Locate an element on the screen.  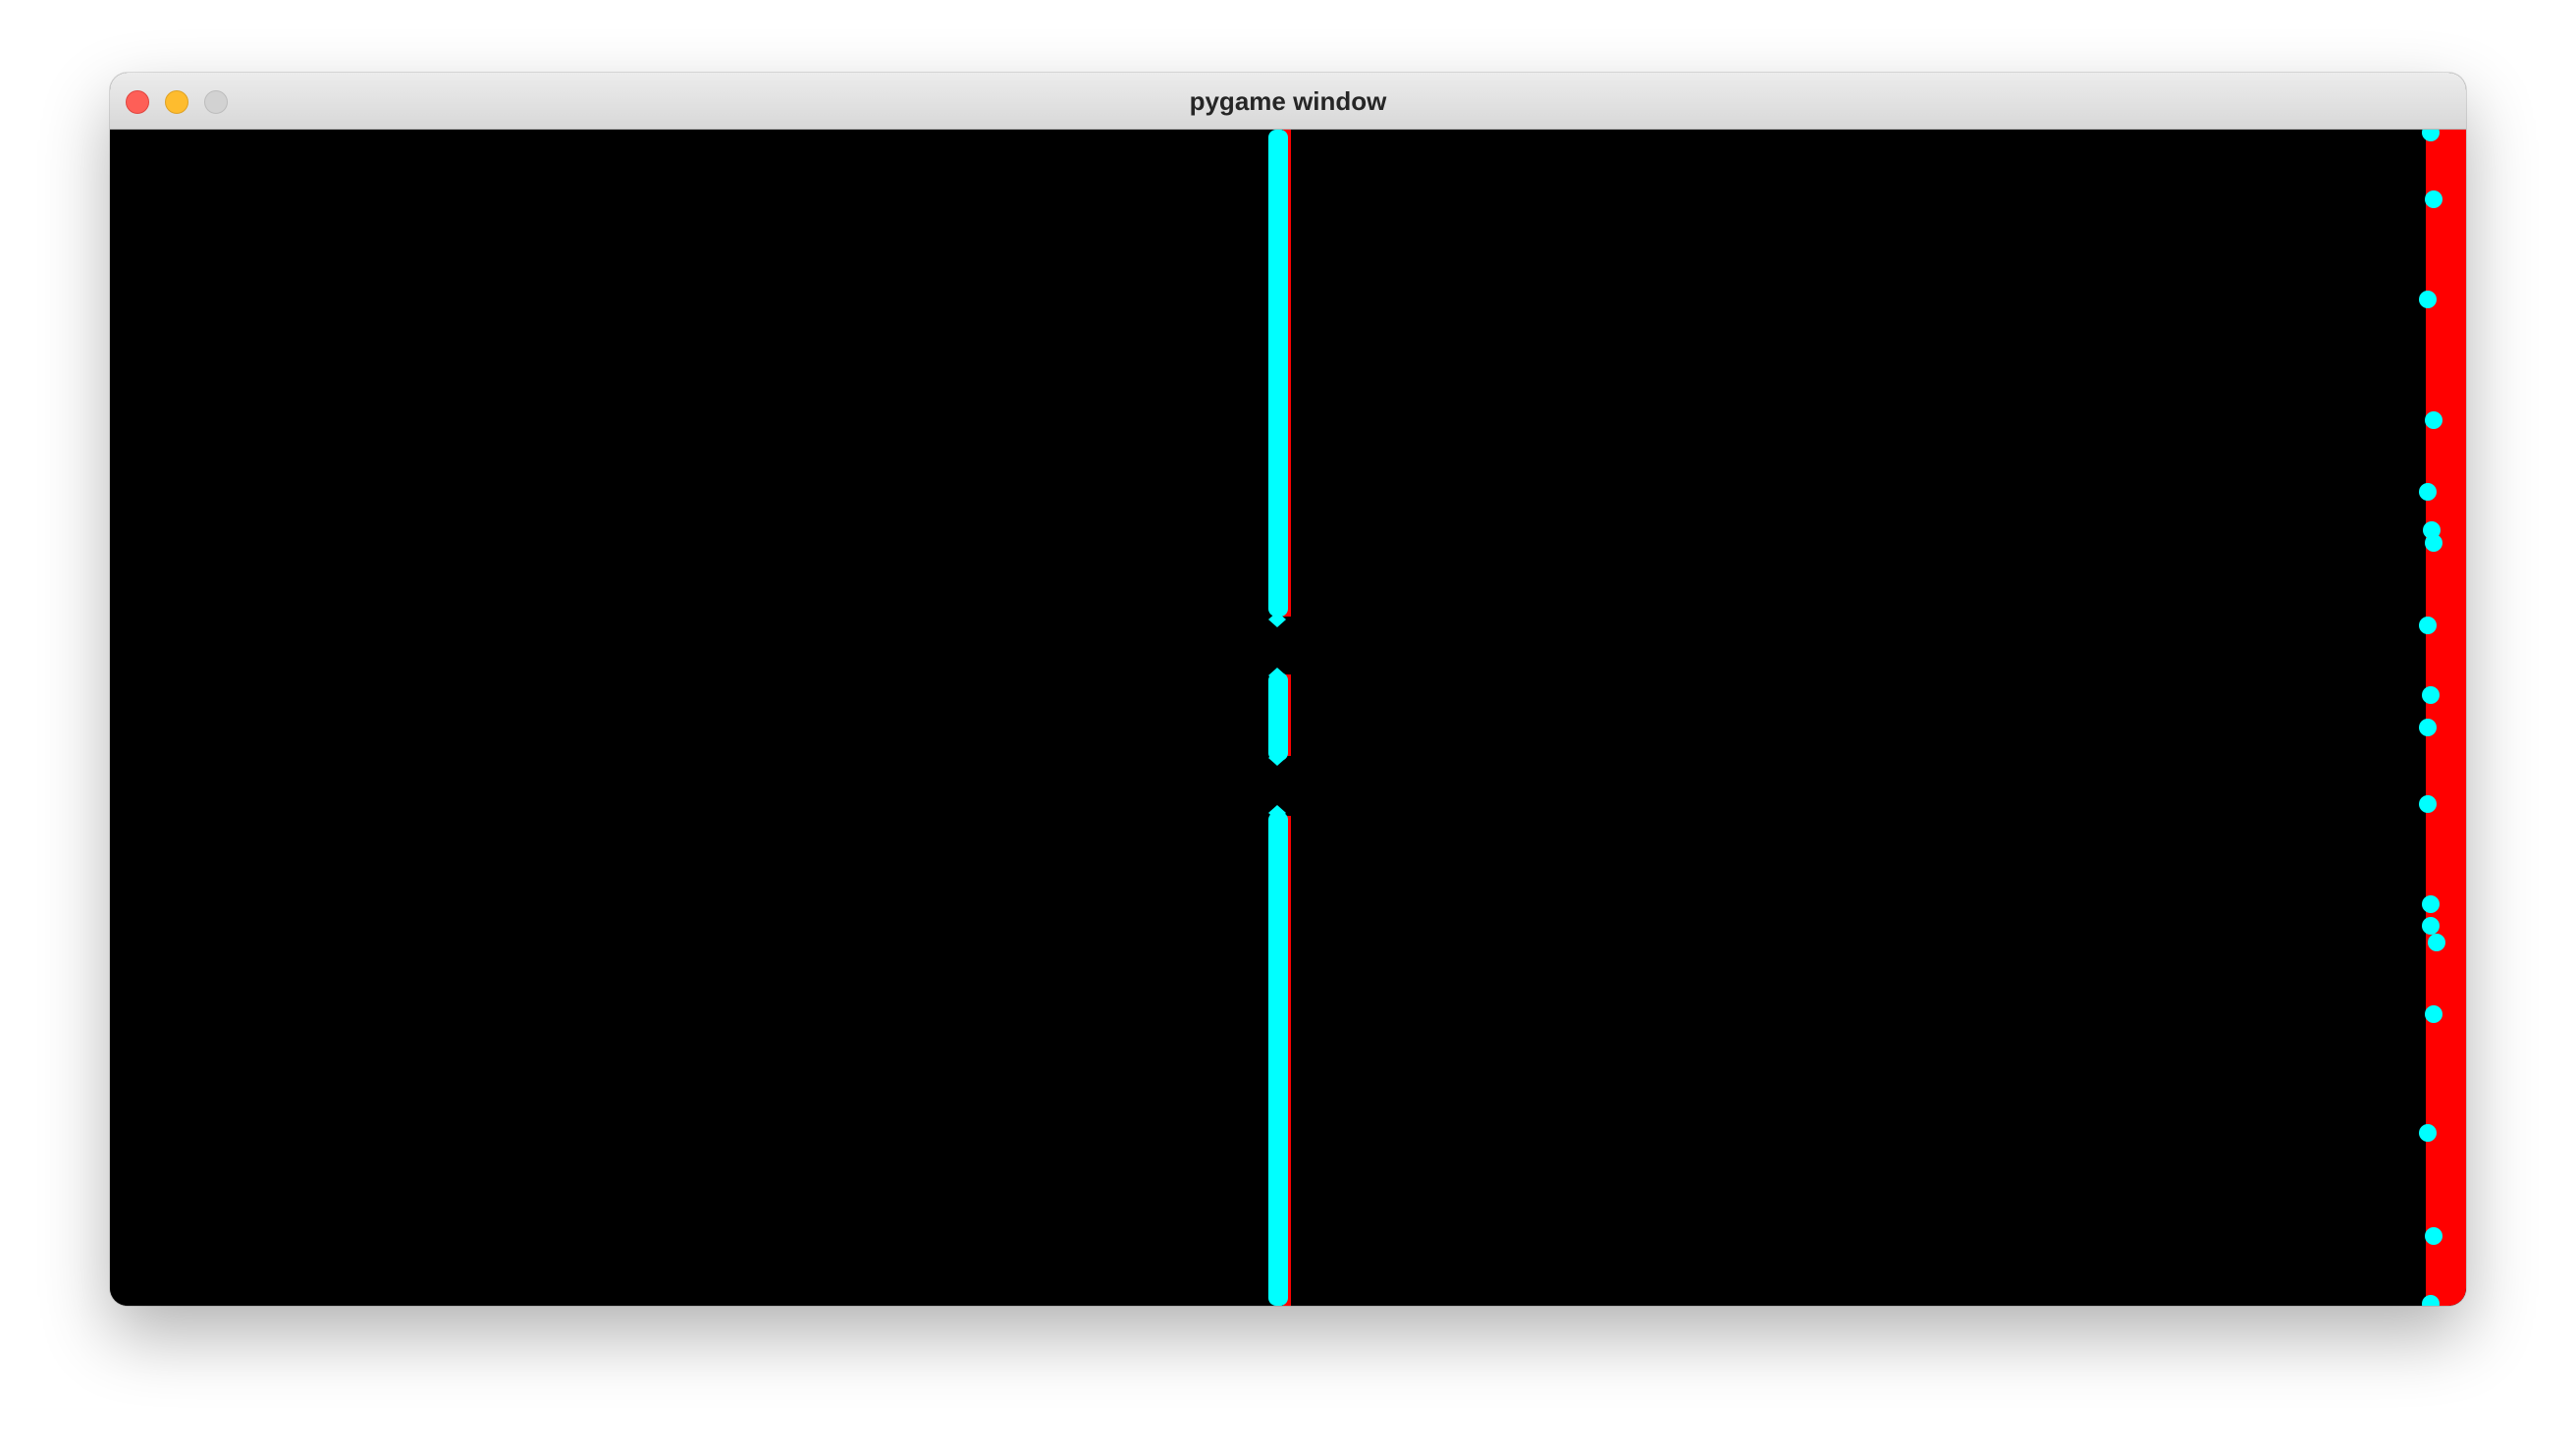
middle-ball-column-middle is located at coordinates (1278, 717).